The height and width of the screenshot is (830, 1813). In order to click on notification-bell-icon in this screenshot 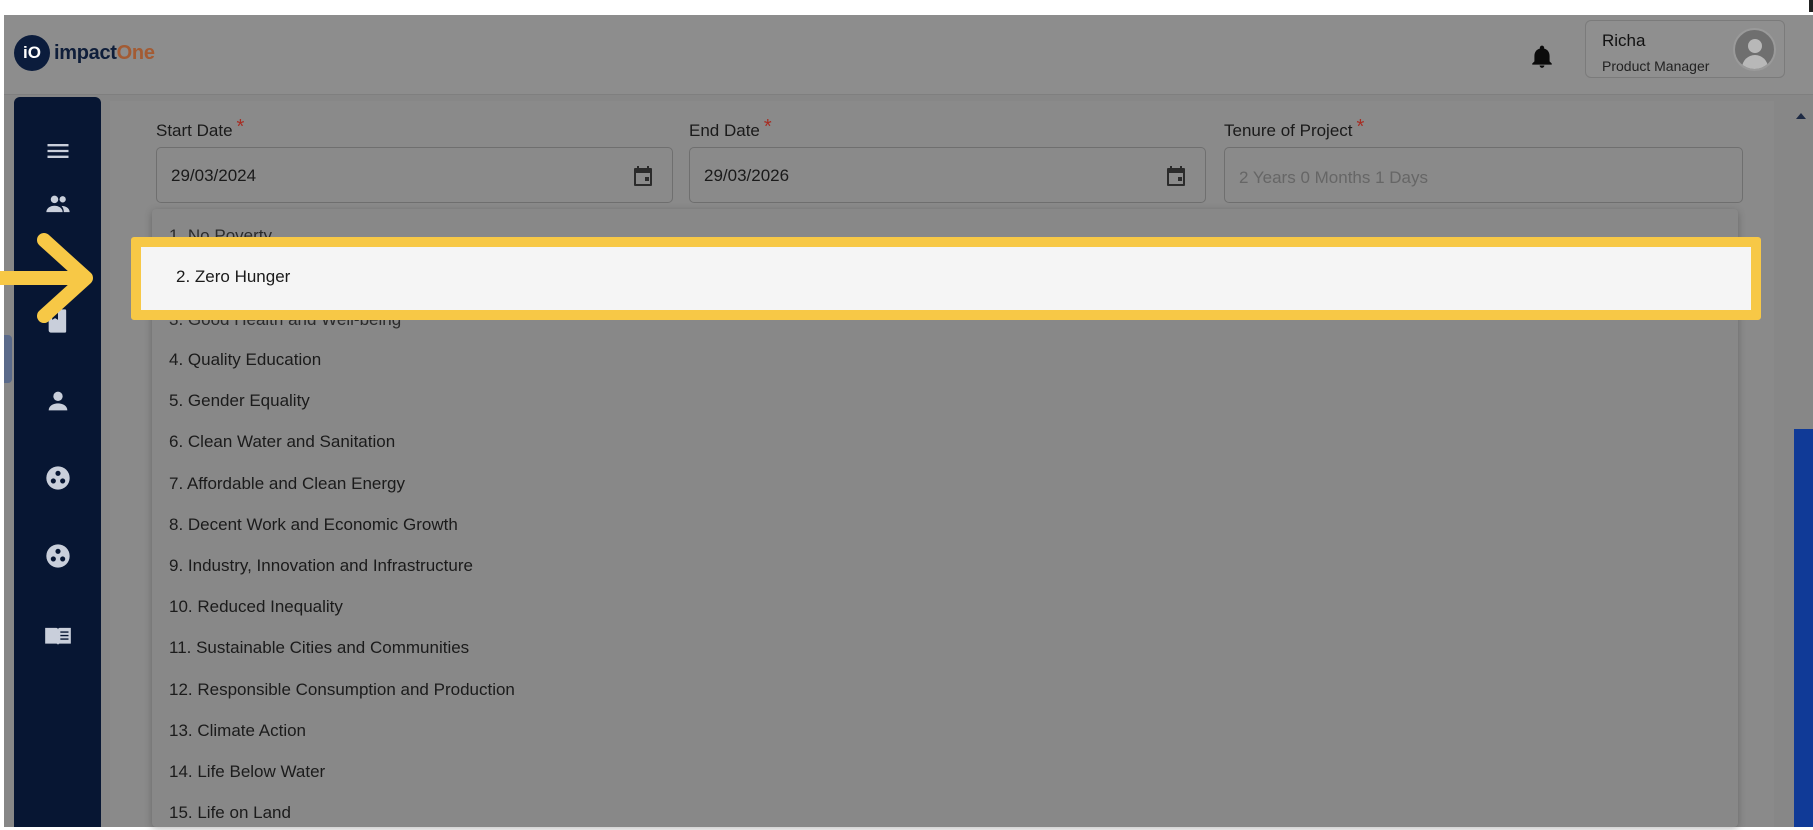, I will do `click(1542, 57)`.